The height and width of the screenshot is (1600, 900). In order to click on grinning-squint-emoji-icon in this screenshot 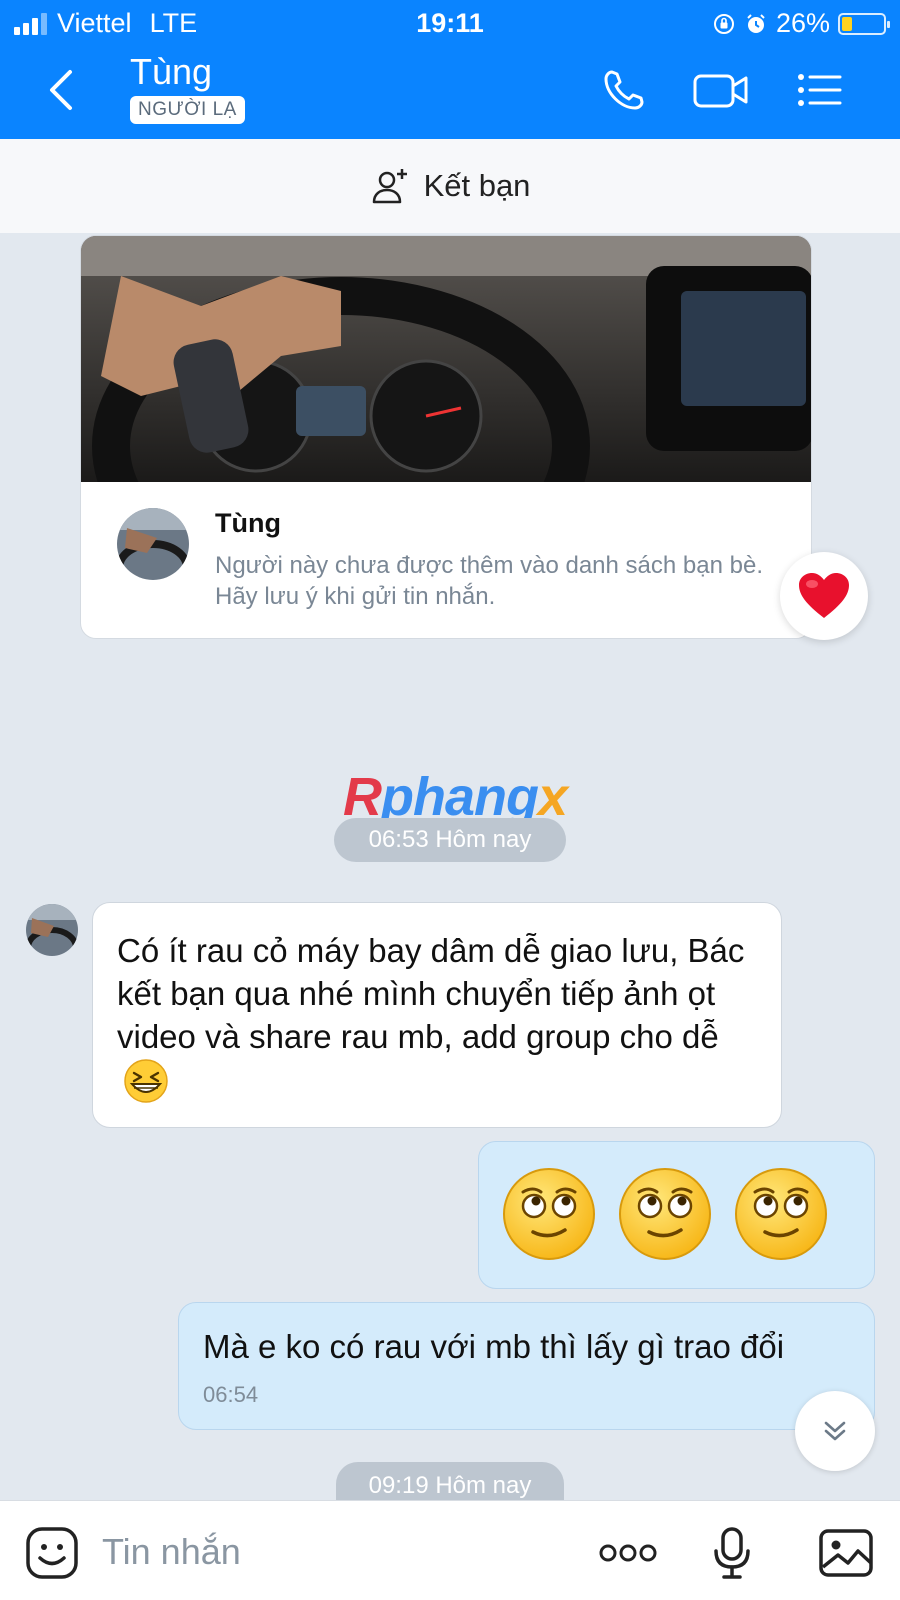, I will do `click(146, 1081)`.